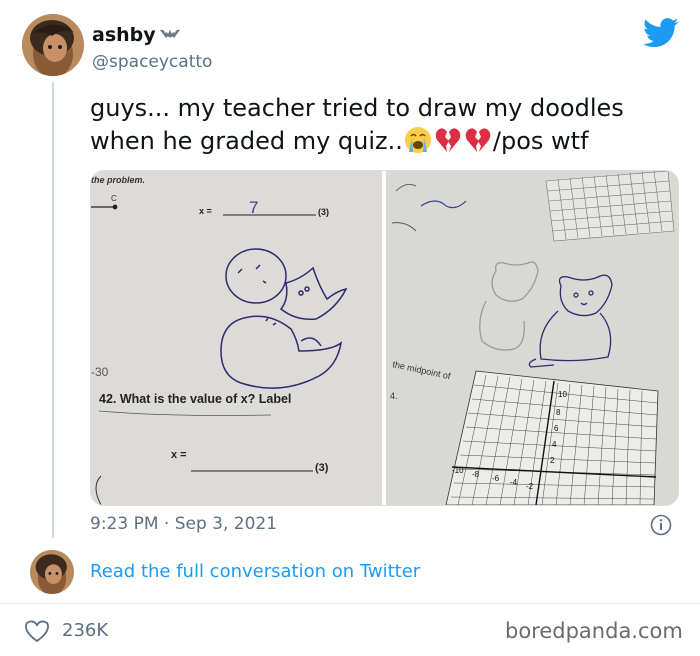 This screenshot has height=656, width=700. Describe the element at coordinates (205, 211) in the screenshot. I see `x-equals-top: x =` at that location.